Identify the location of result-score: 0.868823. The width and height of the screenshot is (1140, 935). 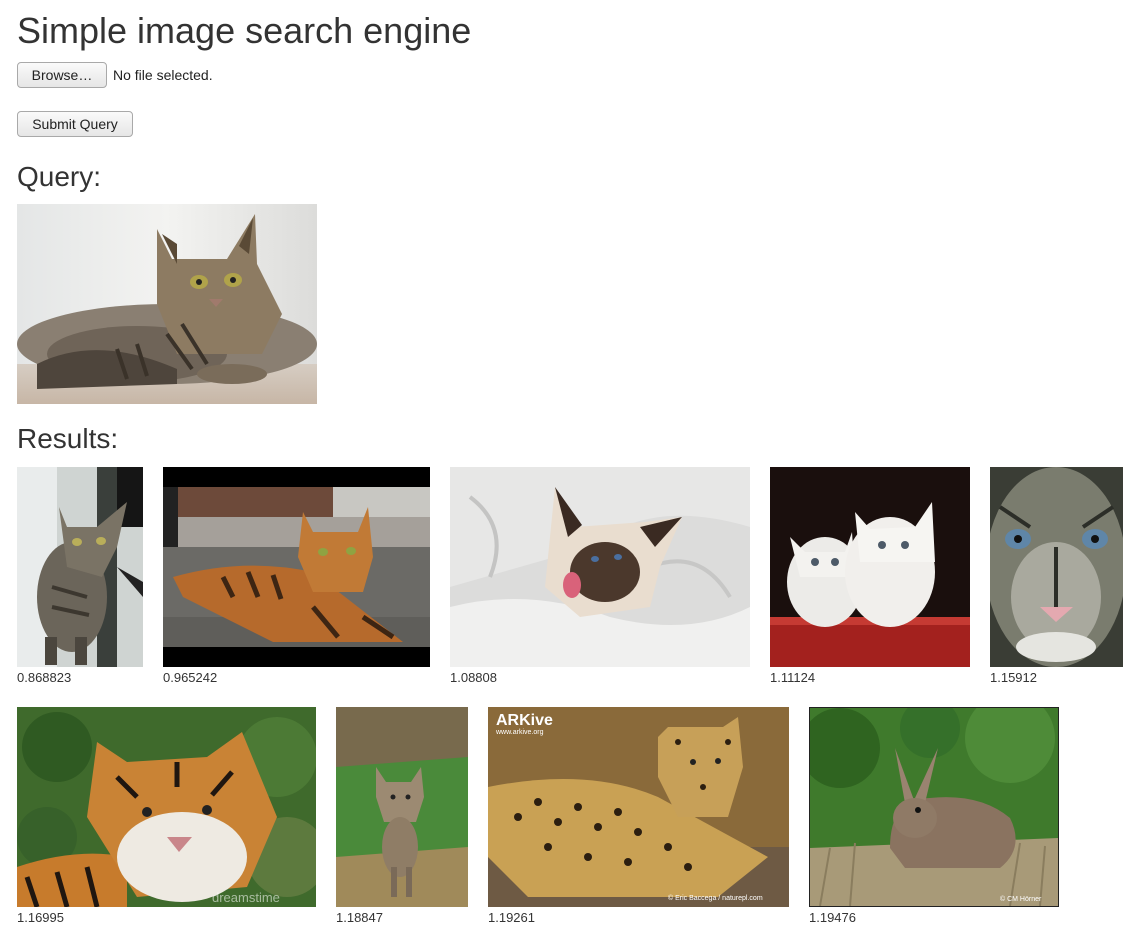
(44, 677).